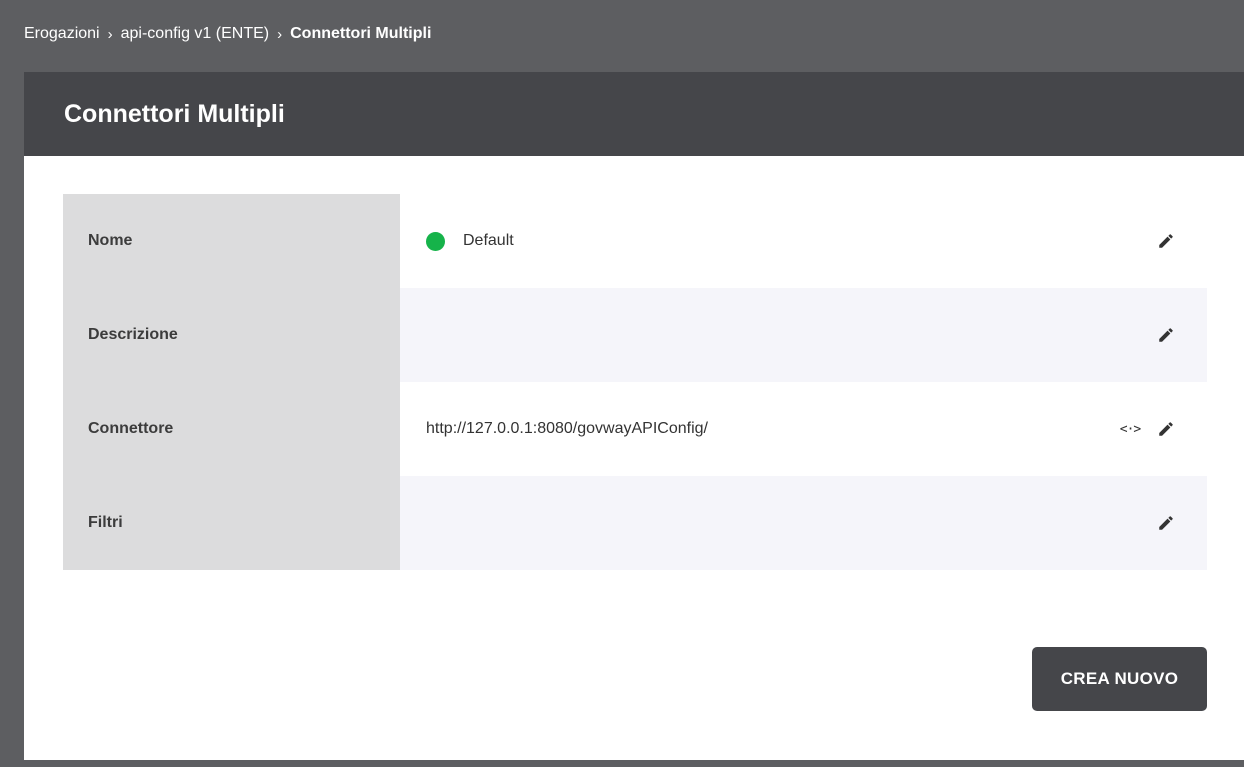 The height and width of the screenshot is (767, 1244). Describe the element at coordinates (231, 523) in the screenshot. I see `row-label: Filtri` at that location.